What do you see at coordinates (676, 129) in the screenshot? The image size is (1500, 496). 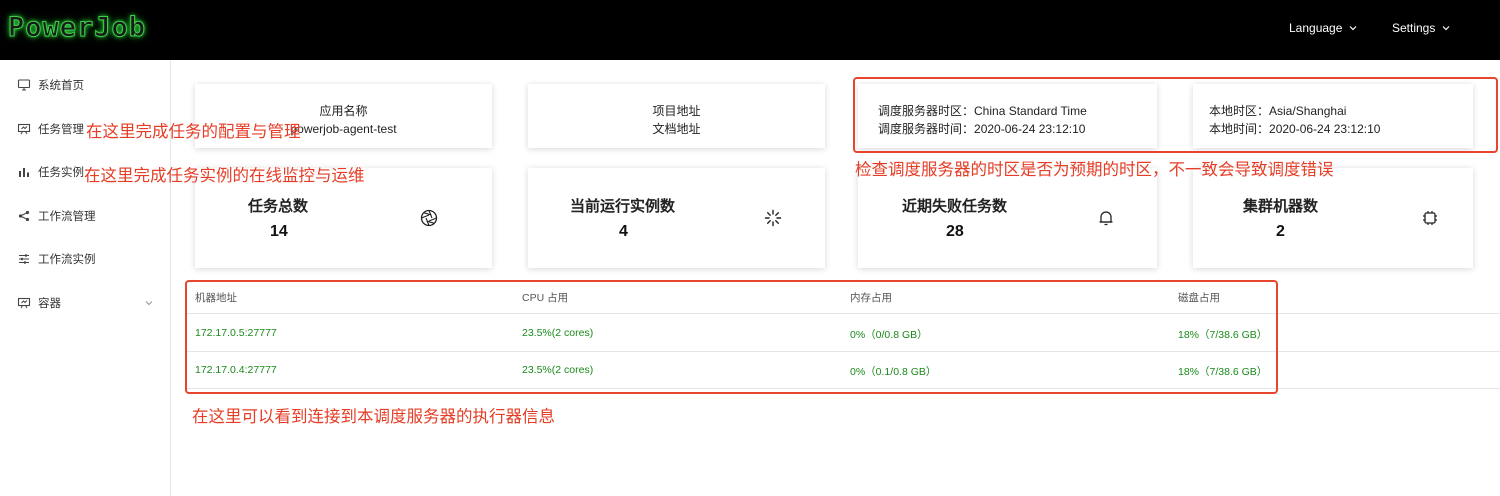 I see `docs-address-link: 文档地址` at bounding box center [676, 129].